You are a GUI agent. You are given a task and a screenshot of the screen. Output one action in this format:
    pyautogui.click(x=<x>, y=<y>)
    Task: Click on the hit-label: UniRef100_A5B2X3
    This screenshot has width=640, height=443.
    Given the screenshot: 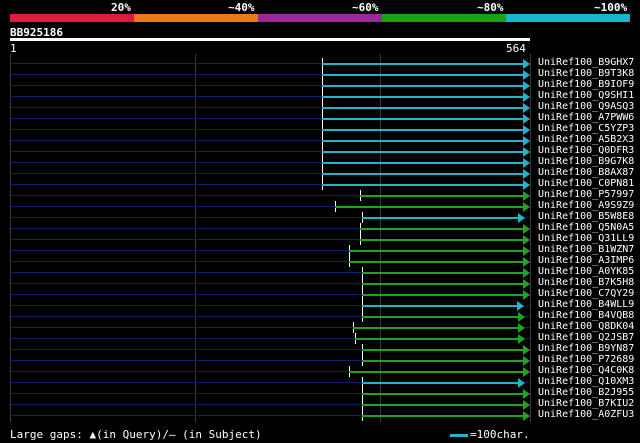 What is the action you would take?
    pyautogui.click(x=586, y=139)
    